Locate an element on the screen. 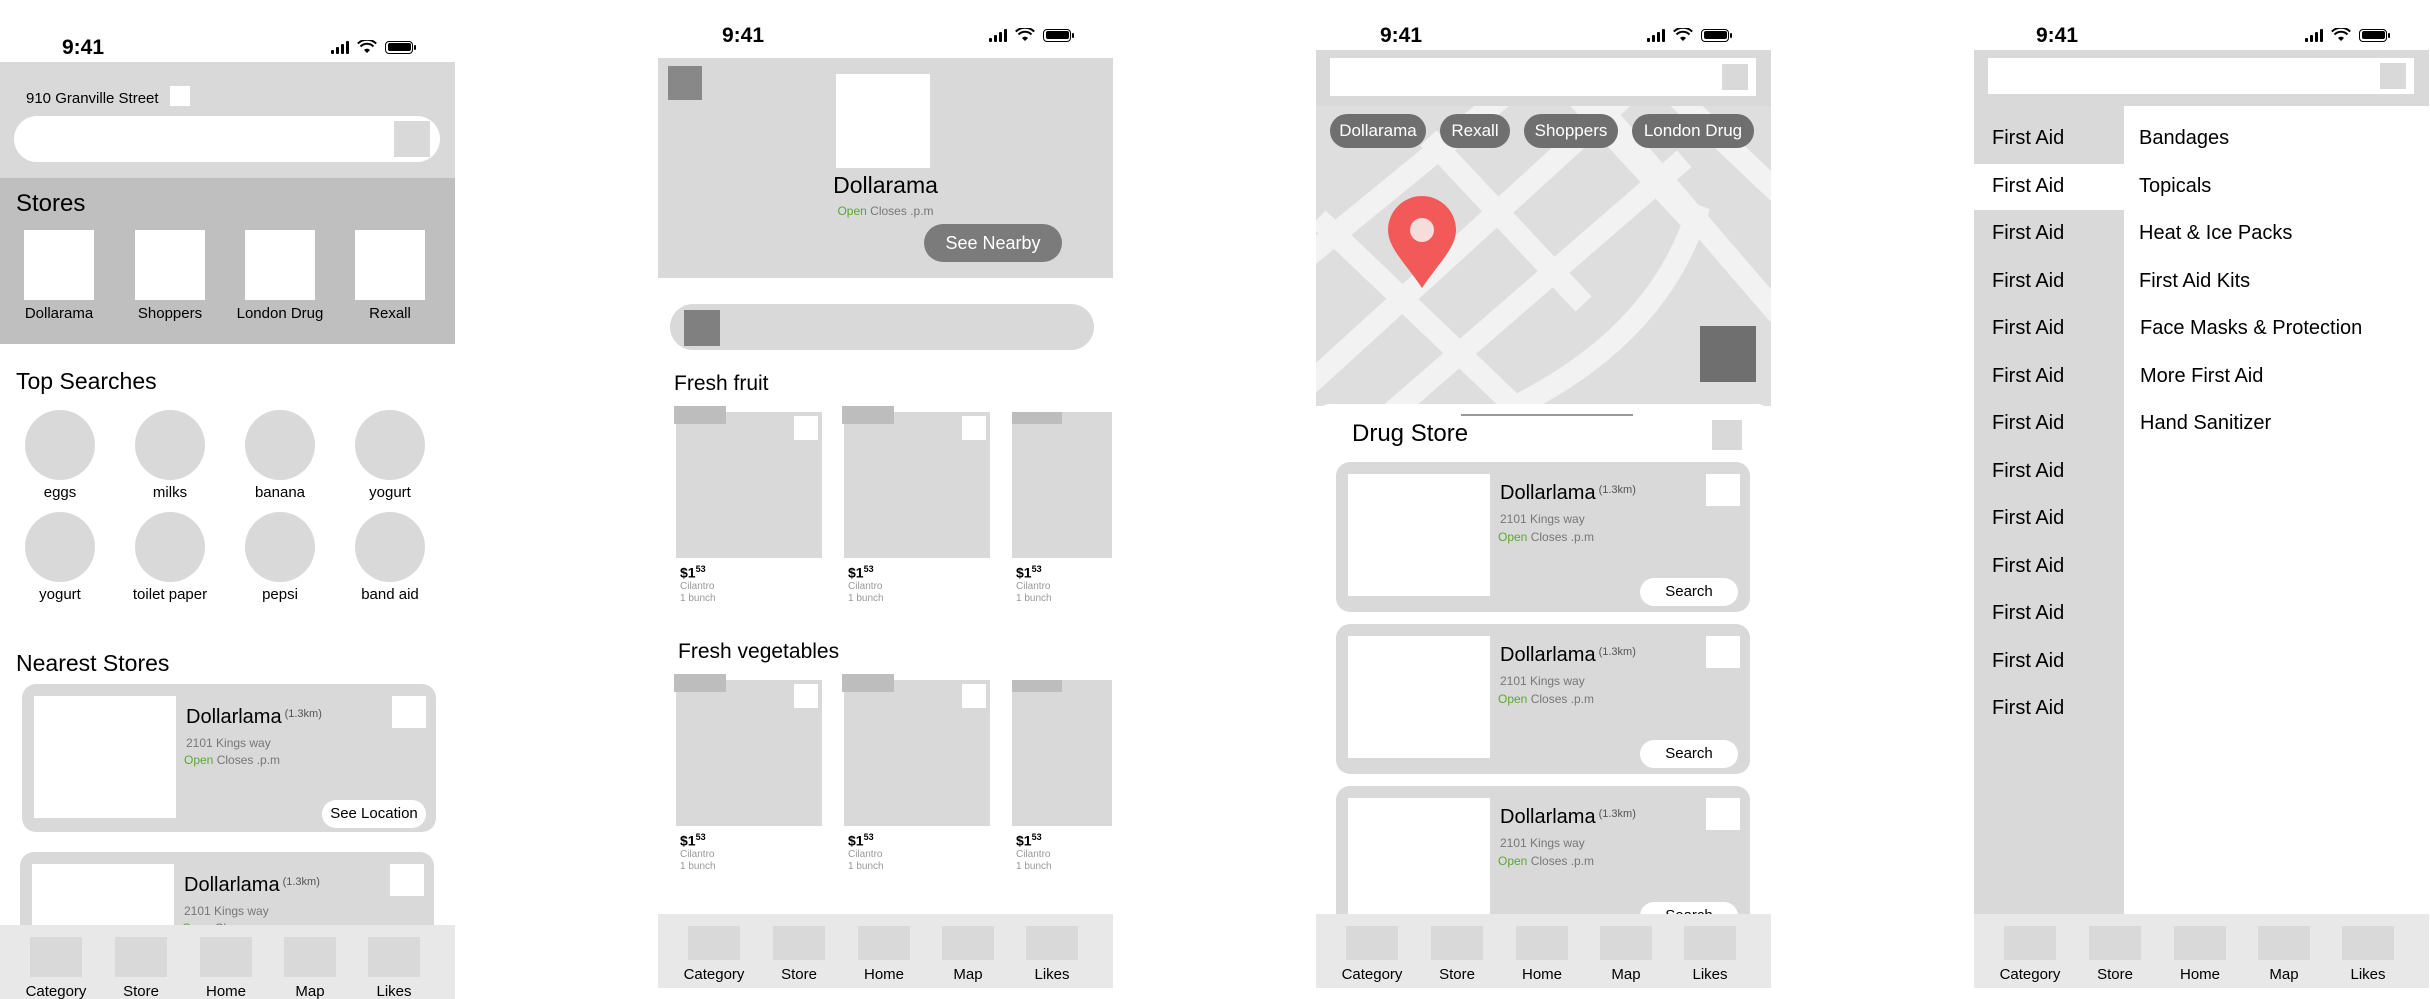  chevron-down-icon is located at coordinates (180, 96).